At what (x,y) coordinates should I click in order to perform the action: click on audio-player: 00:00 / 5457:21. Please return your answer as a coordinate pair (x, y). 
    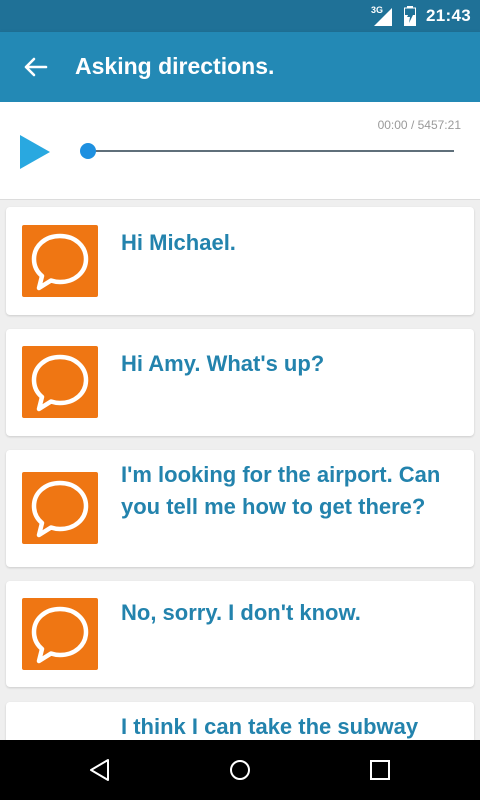
    Looking at the image, I should click on (240, 151).